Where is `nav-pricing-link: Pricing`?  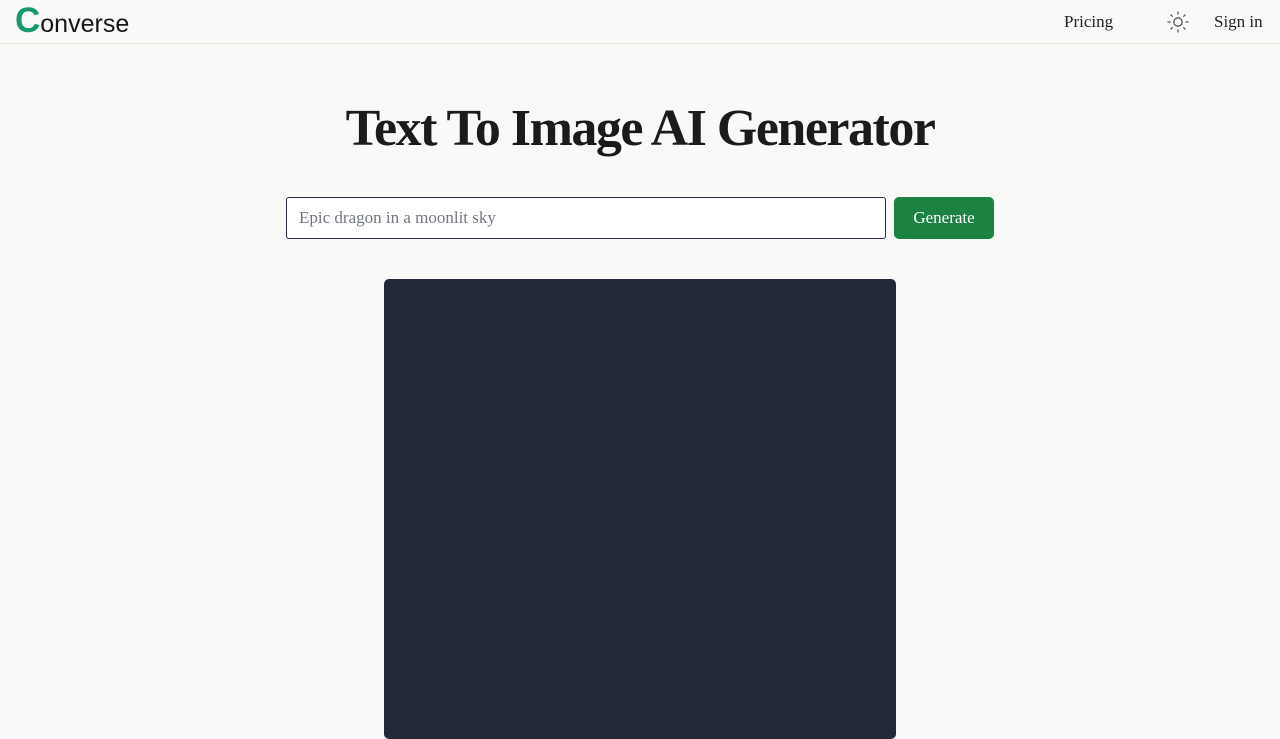 nav-pricing-link: Pricing is located at coordinates (1088, 22).